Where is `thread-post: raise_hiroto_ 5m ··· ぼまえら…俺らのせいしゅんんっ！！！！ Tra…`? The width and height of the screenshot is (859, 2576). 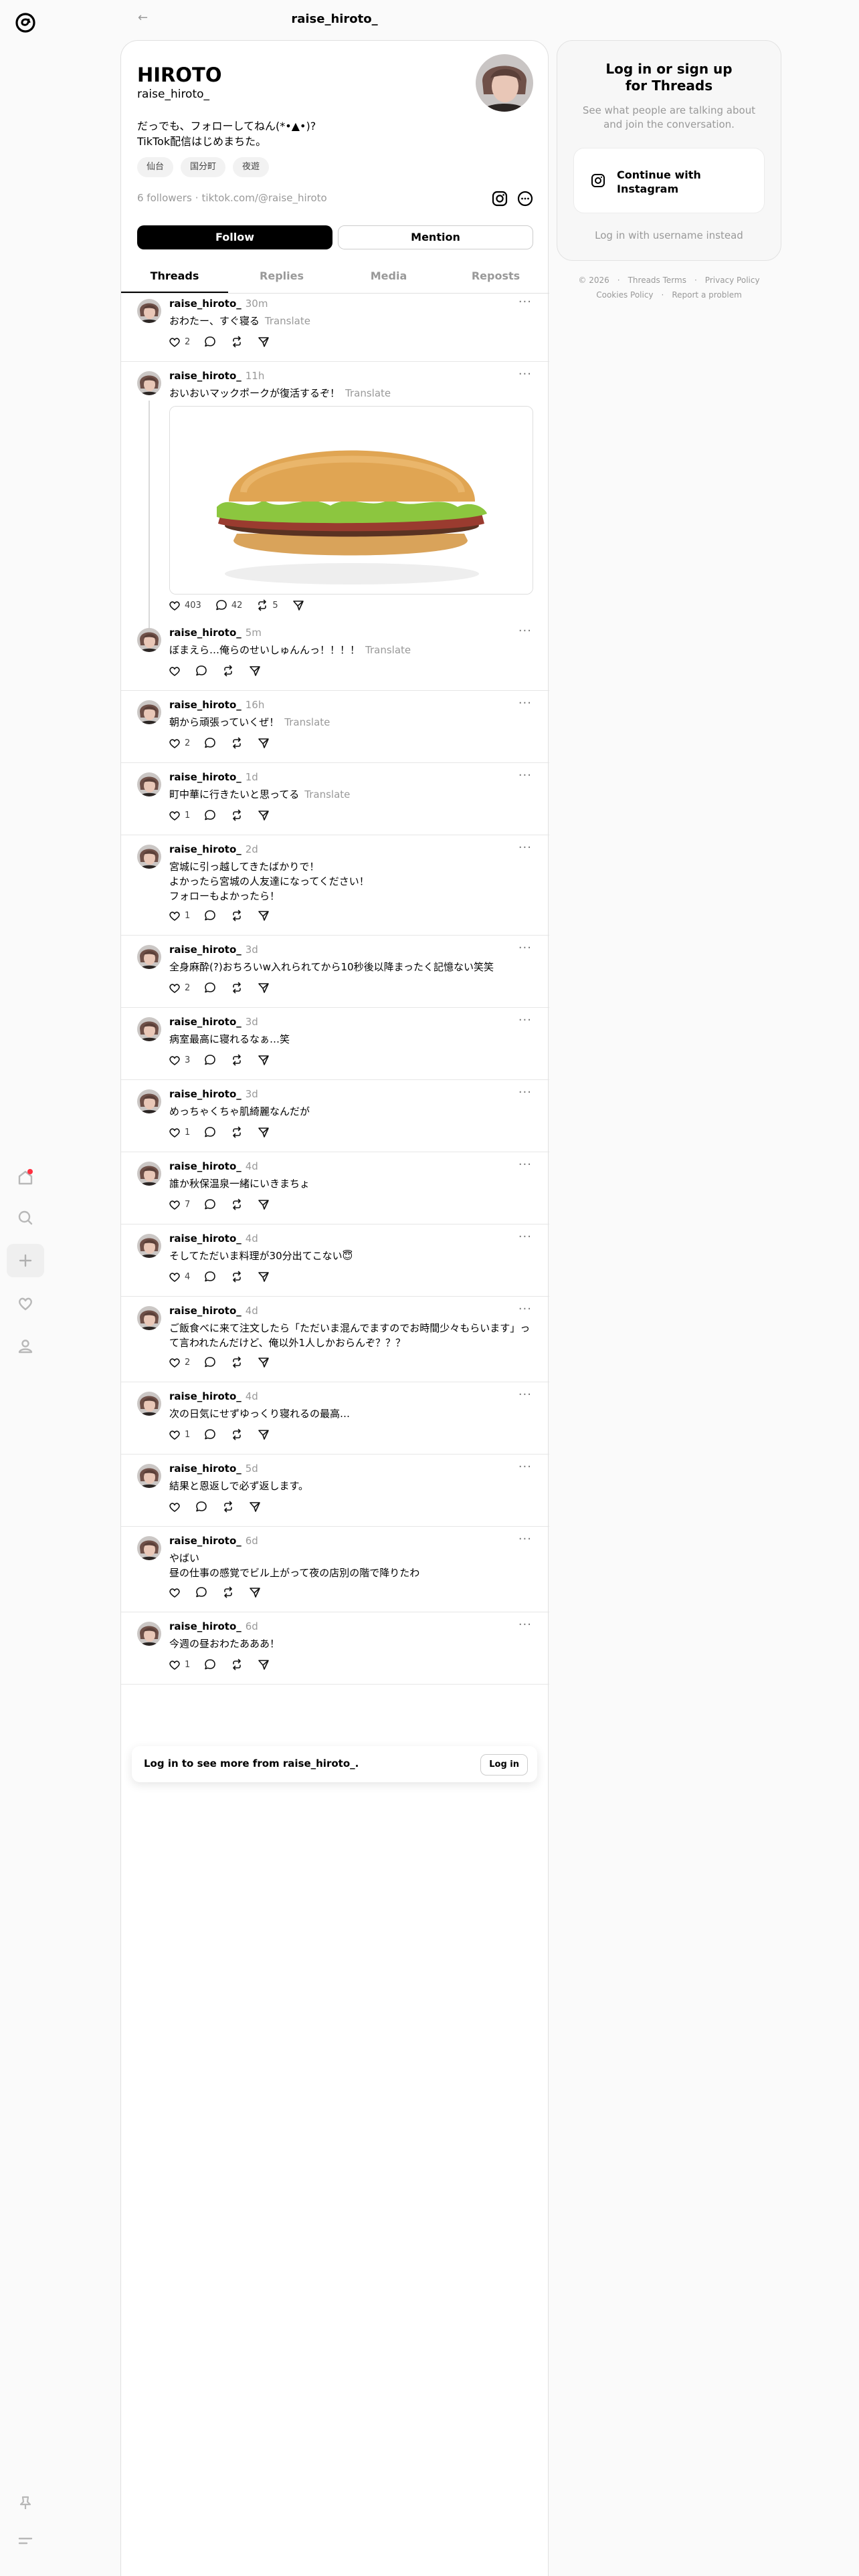
thread-post: raise_hiroto_ 5m ··· ぼまえら…俺らのせいしゅんんっ！！！！ Tra… is located at coordinates (335, 655).